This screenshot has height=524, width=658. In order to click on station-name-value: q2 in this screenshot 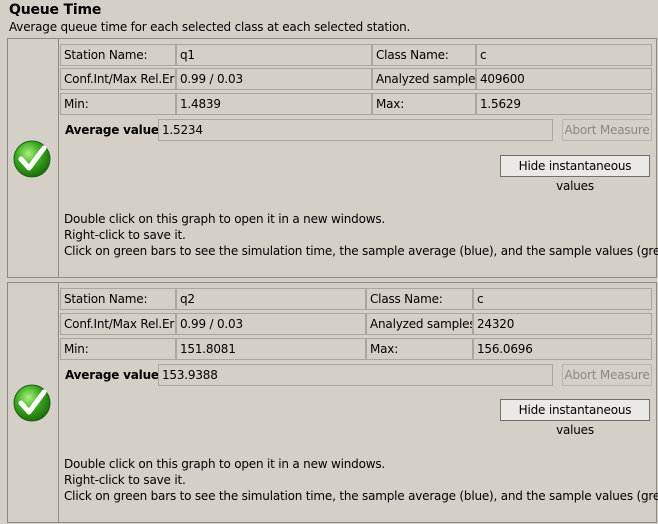, I will do `click(271, 299)`.